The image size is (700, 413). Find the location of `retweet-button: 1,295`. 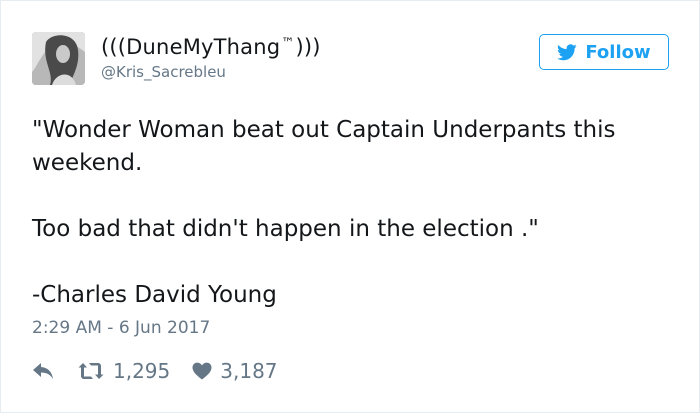

retweet-button: 1,295 is located at coordinates (124, 371).